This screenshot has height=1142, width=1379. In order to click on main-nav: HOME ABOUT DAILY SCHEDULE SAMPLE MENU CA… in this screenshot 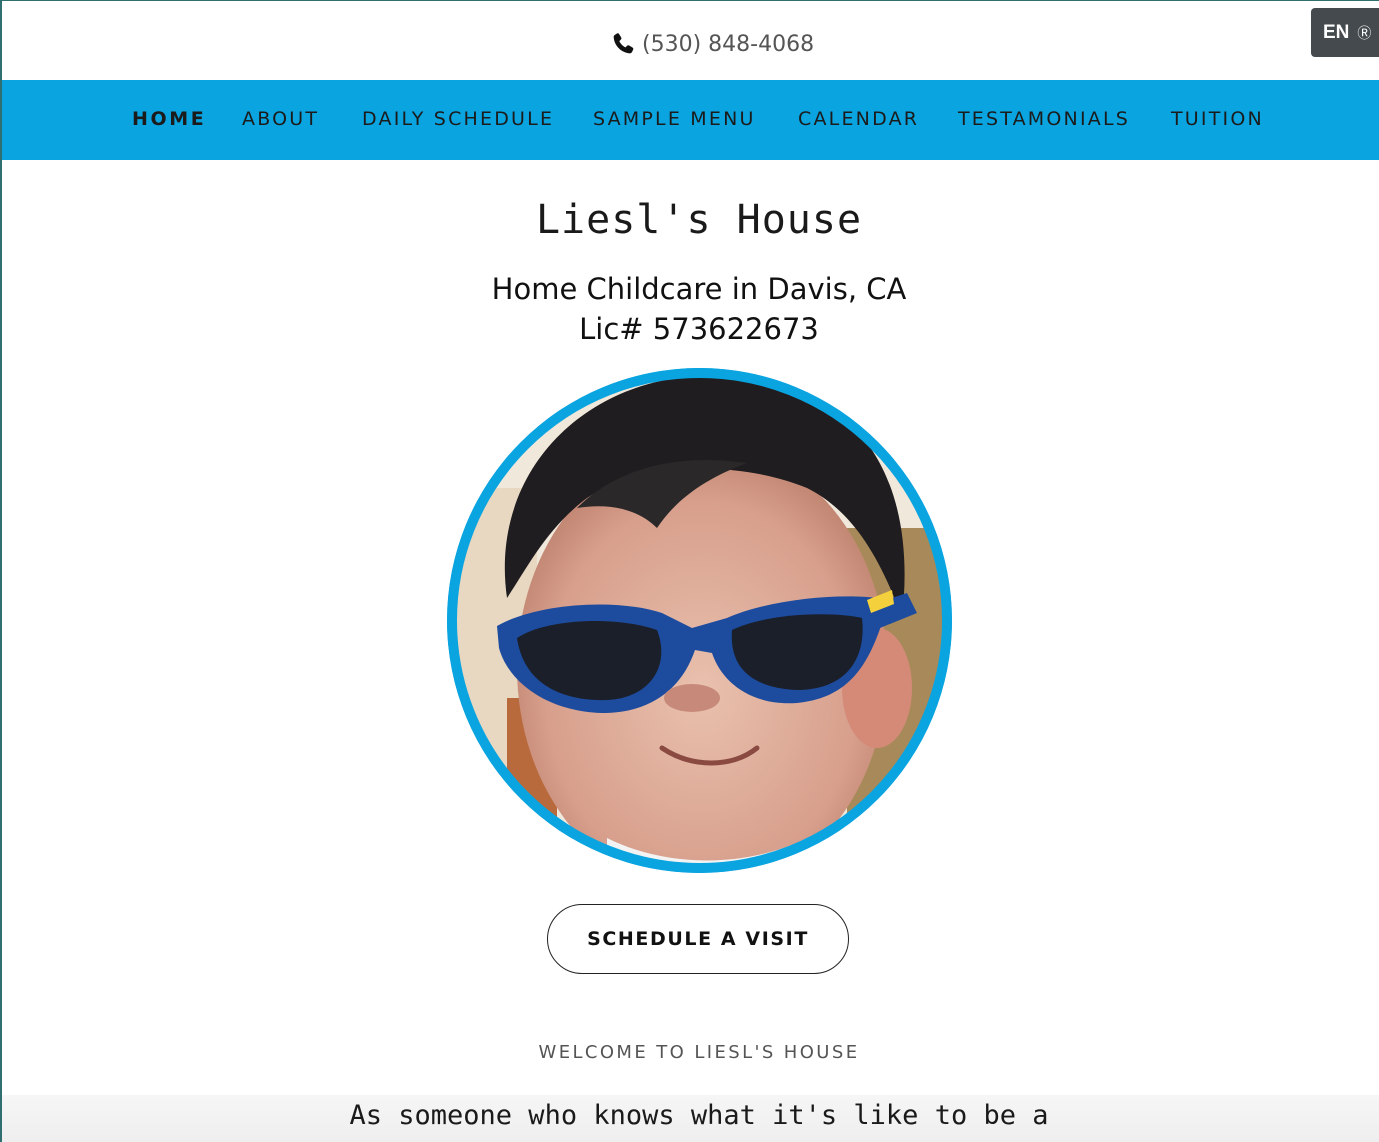, I will do `click(690, 120)`.